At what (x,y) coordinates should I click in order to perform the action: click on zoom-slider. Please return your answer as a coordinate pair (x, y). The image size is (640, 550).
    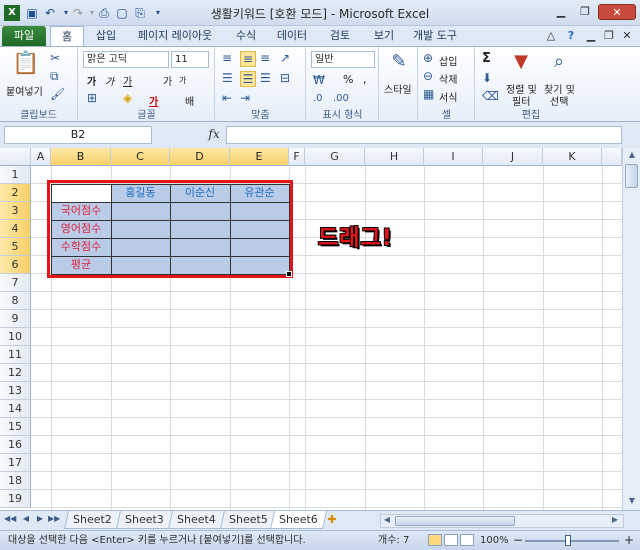
    Looking at the image, I should click on (572, 541).